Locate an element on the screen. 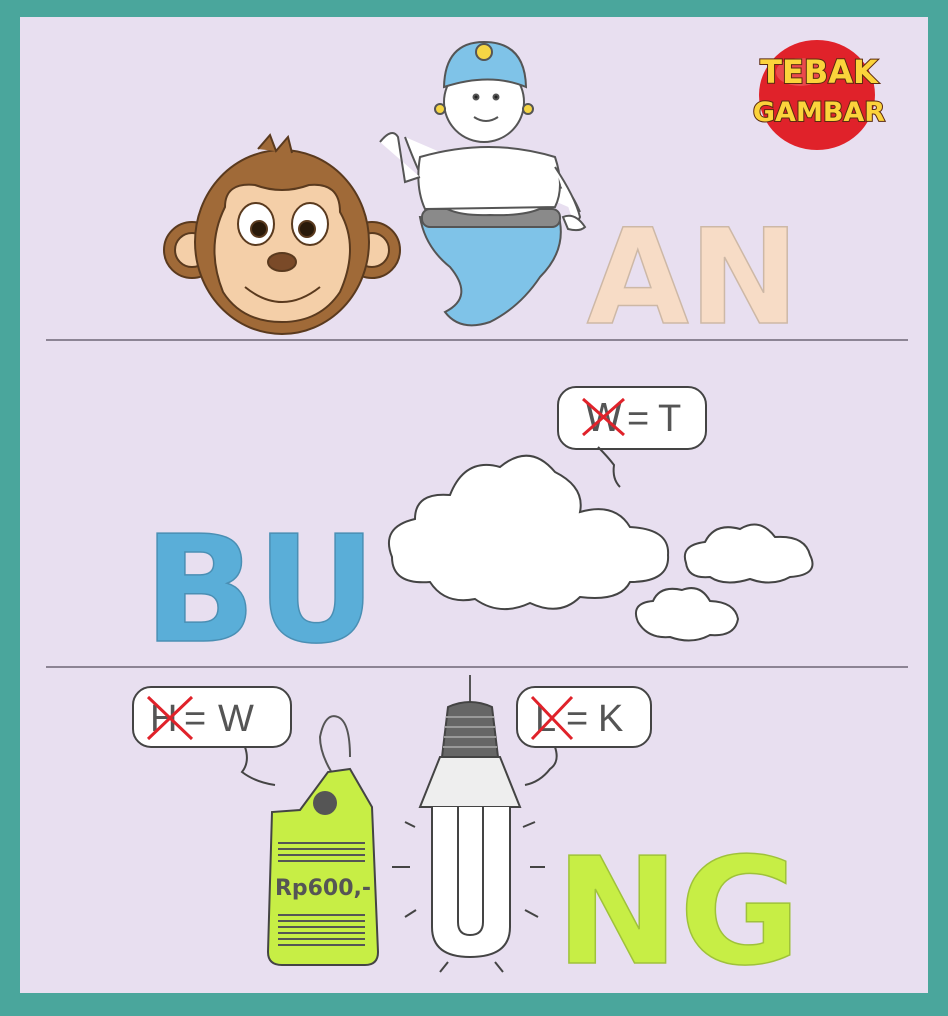  bubble3-equals: = is located at coordinates (577, 719).